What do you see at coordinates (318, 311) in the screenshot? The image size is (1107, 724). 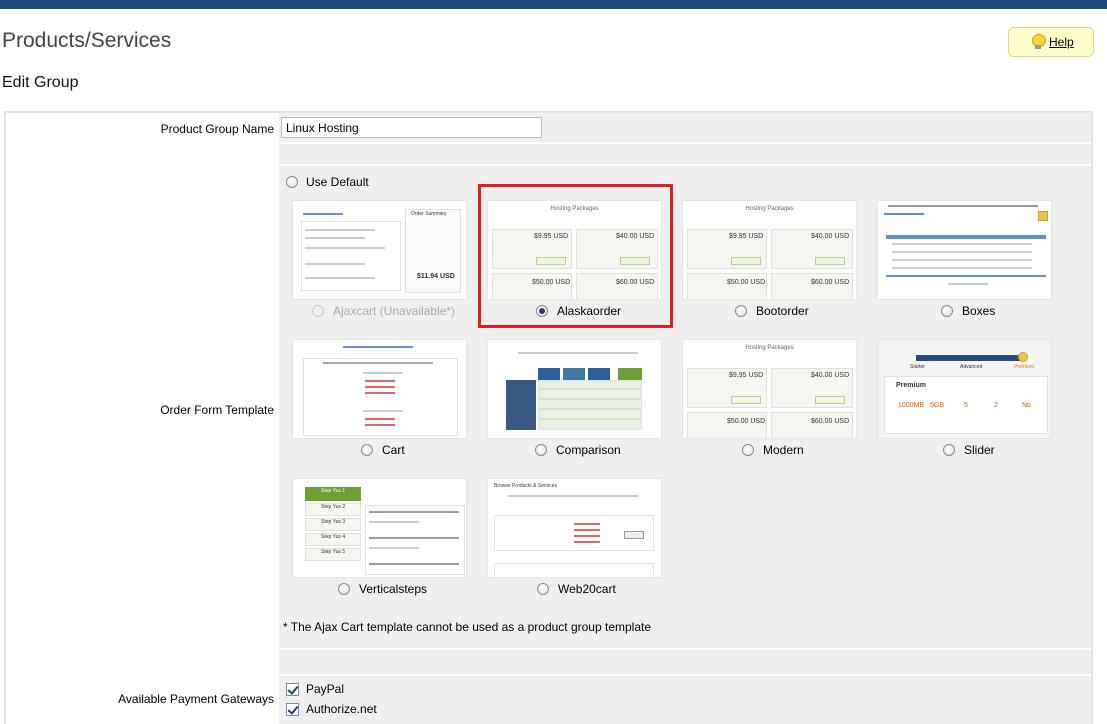 I see `ajaxcart-radio` at bounding box center [318, 311].